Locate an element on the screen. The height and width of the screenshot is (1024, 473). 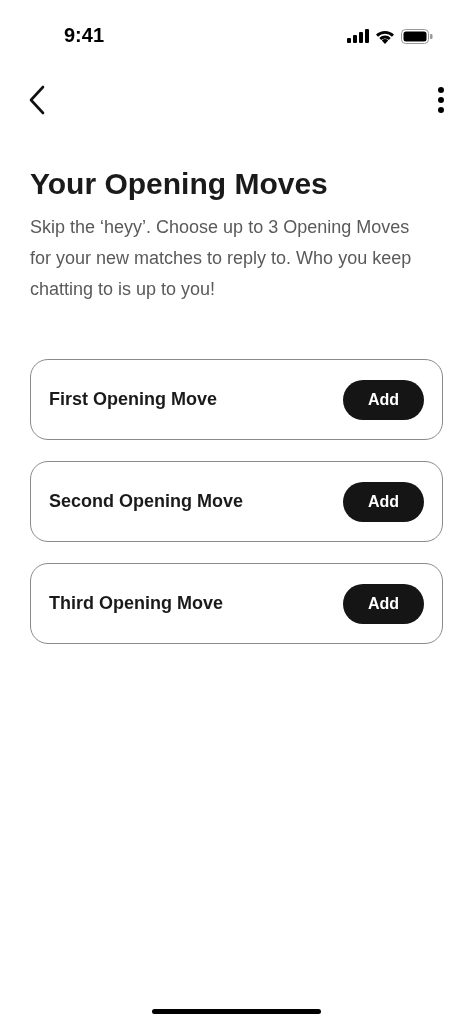
move-label: Third Opening Move is located at coordinates (136, 603).